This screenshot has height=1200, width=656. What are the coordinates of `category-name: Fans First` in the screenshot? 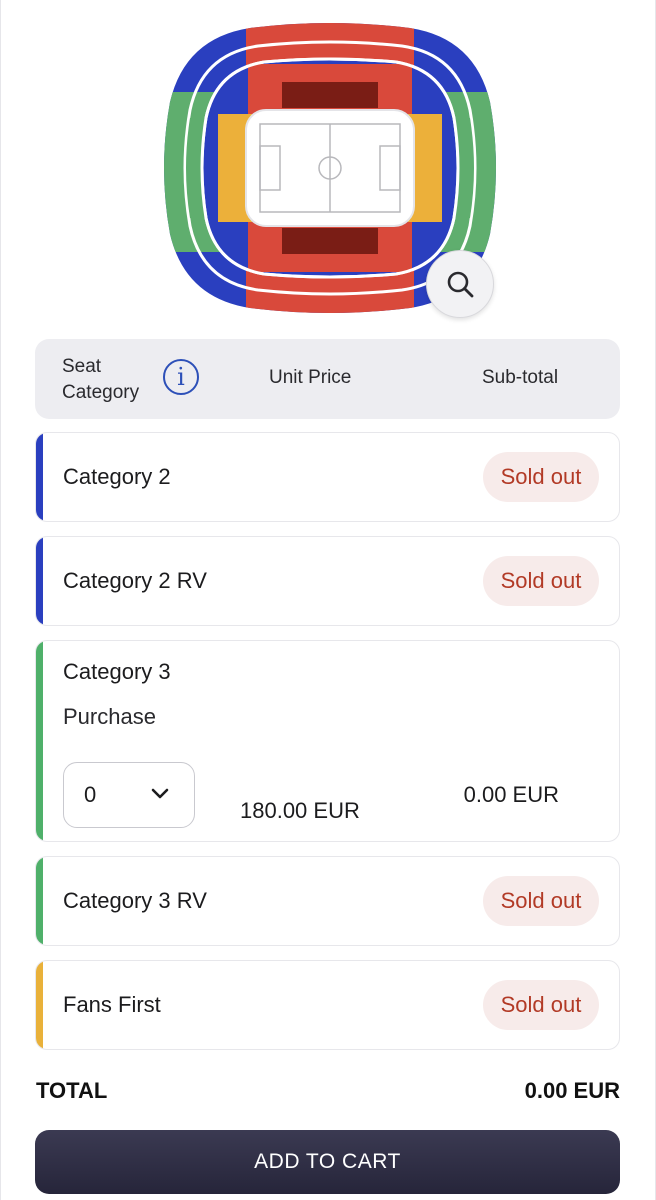 It's located at (112, 1004).